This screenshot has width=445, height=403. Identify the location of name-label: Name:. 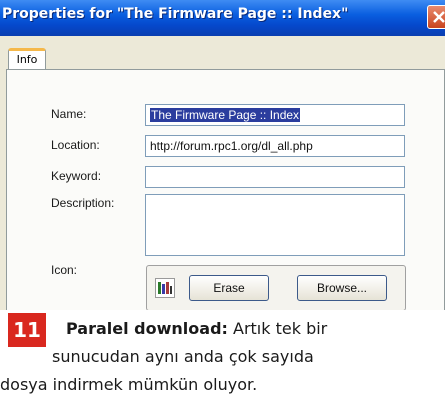
(69, 114).